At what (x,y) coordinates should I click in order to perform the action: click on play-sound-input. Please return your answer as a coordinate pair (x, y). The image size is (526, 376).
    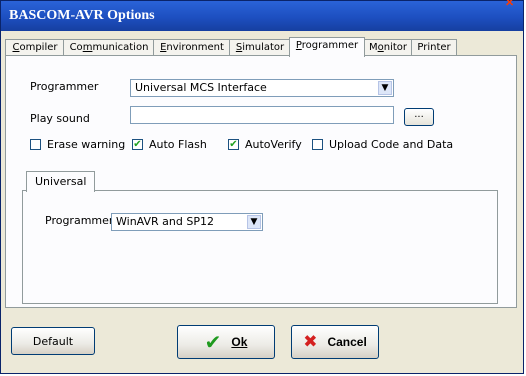
    Looking at the image, I should click on (262, 115).